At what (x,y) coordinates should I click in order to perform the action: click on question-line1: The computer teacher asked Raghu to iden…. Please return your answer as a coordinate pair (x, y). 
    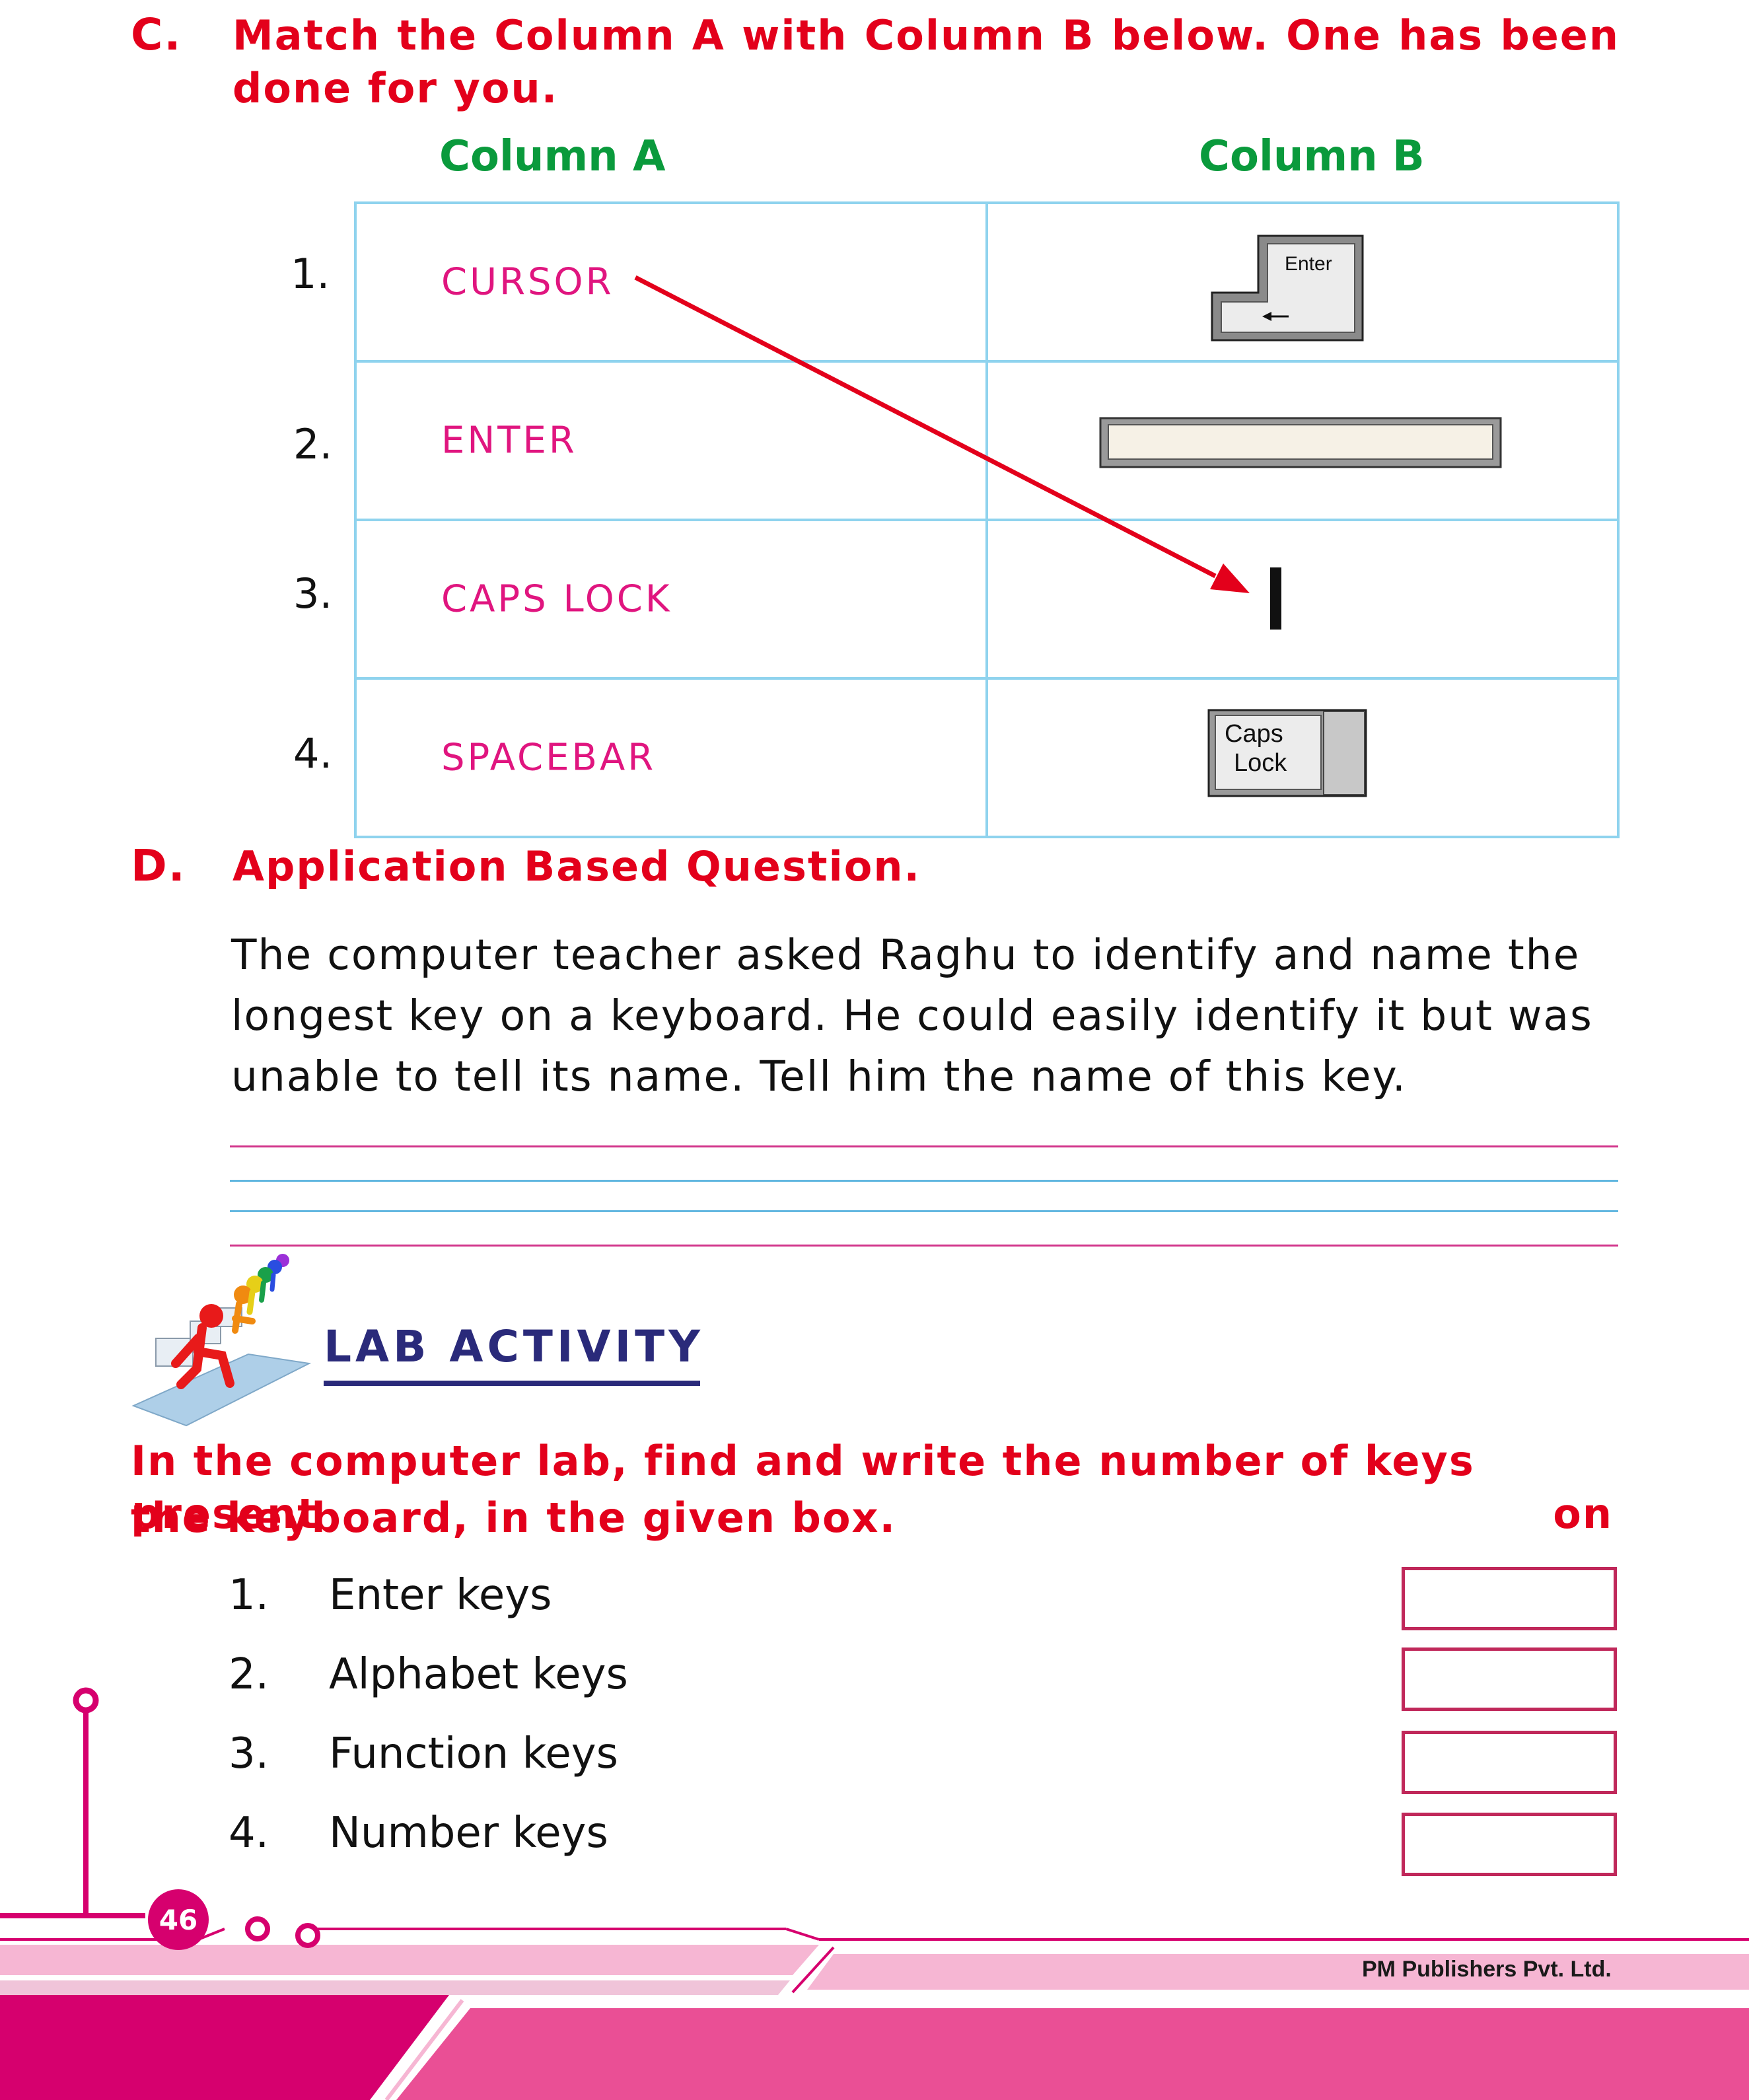
    Looking at the image, I should click on (906, 955).